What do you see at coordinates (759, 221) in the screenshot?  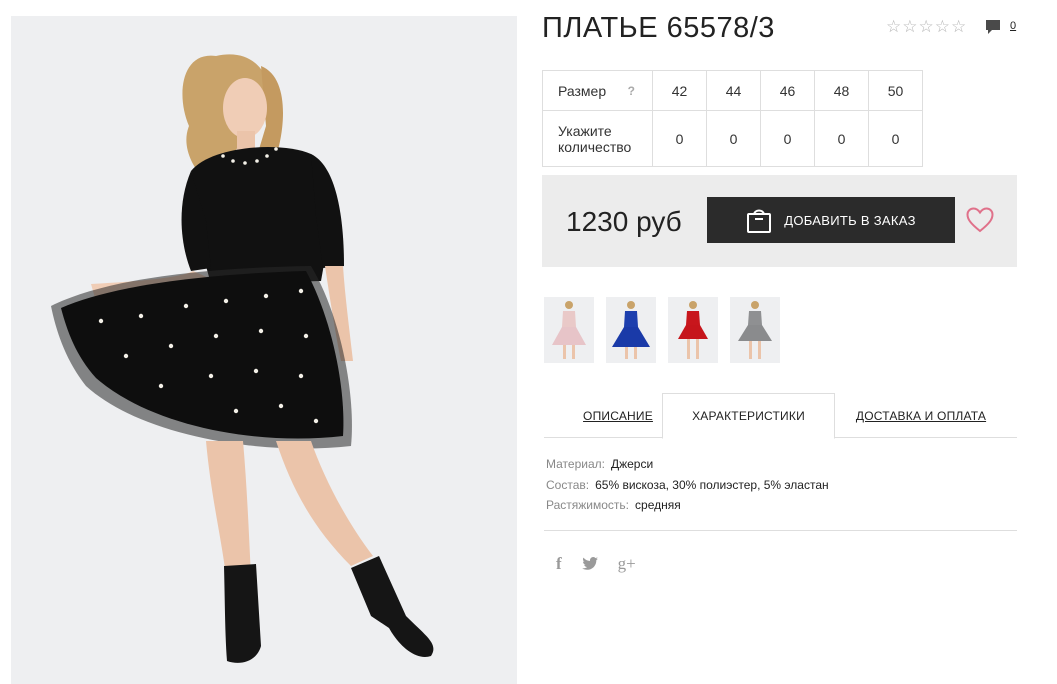 I see `shopping-bag-icon` at bounding box center [759, 221].